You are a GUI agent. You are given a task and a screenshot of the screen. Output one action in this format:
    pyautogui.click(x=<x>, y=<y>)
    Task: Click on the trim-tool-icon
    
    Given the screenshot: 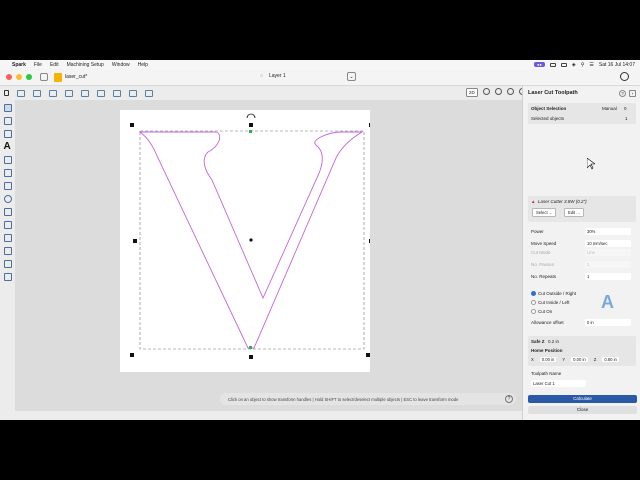 What is the action you would take?
    pyautogui.click(x=7, y=251)
    